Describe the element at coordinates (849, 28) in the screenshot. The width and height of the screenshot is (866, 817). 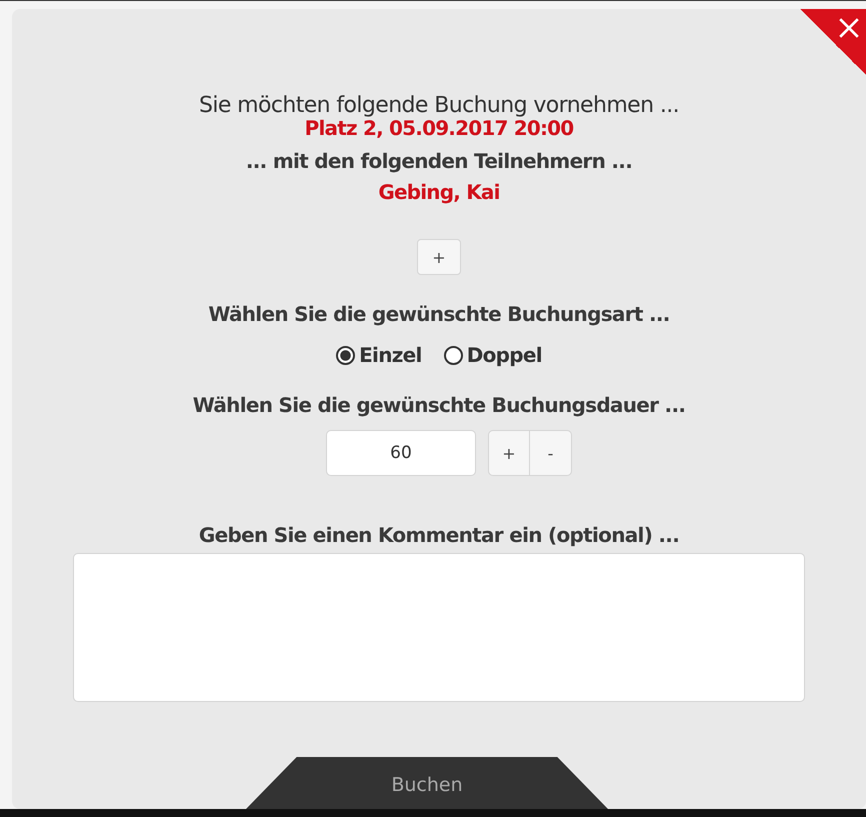
I see `close-icon` at that location.